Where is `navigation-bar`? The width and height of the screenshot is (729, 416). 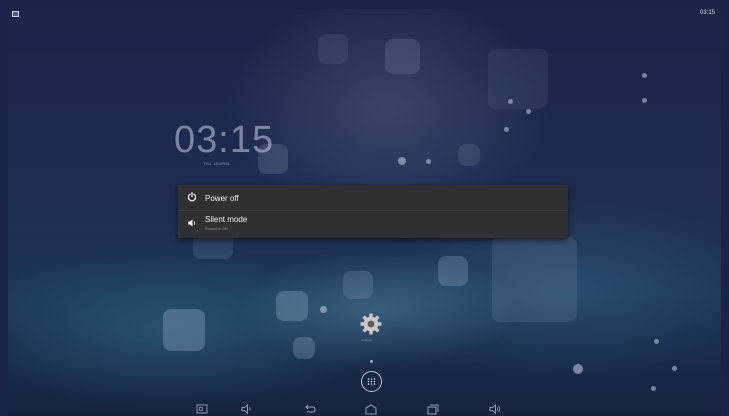 navigation-bar is located at coordinates (364, 408).